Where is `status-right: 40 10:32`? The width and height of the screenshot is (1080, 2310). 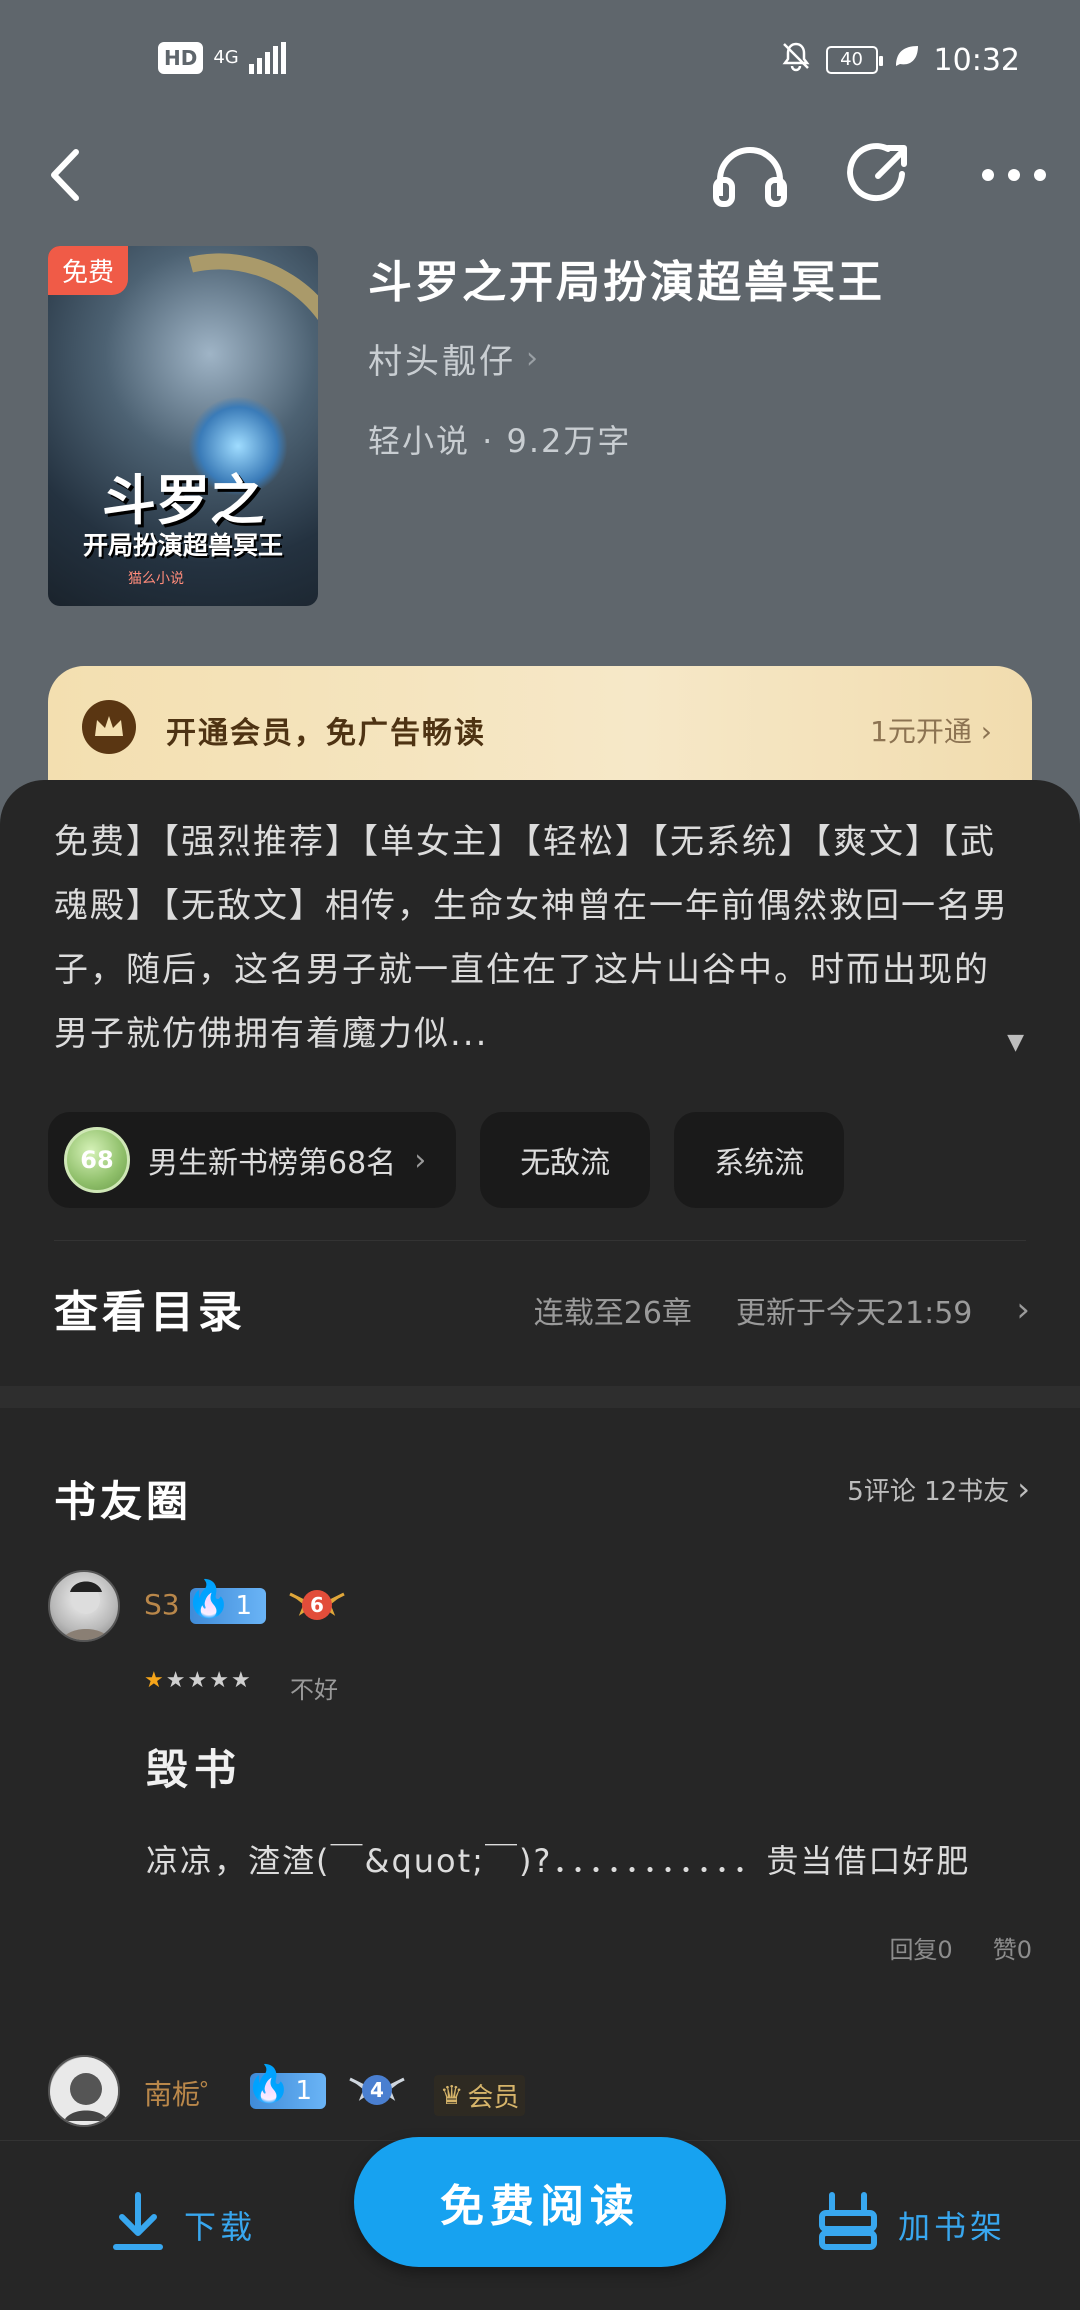
status-right: 40 10:32 is located at coordinates (900, 60).